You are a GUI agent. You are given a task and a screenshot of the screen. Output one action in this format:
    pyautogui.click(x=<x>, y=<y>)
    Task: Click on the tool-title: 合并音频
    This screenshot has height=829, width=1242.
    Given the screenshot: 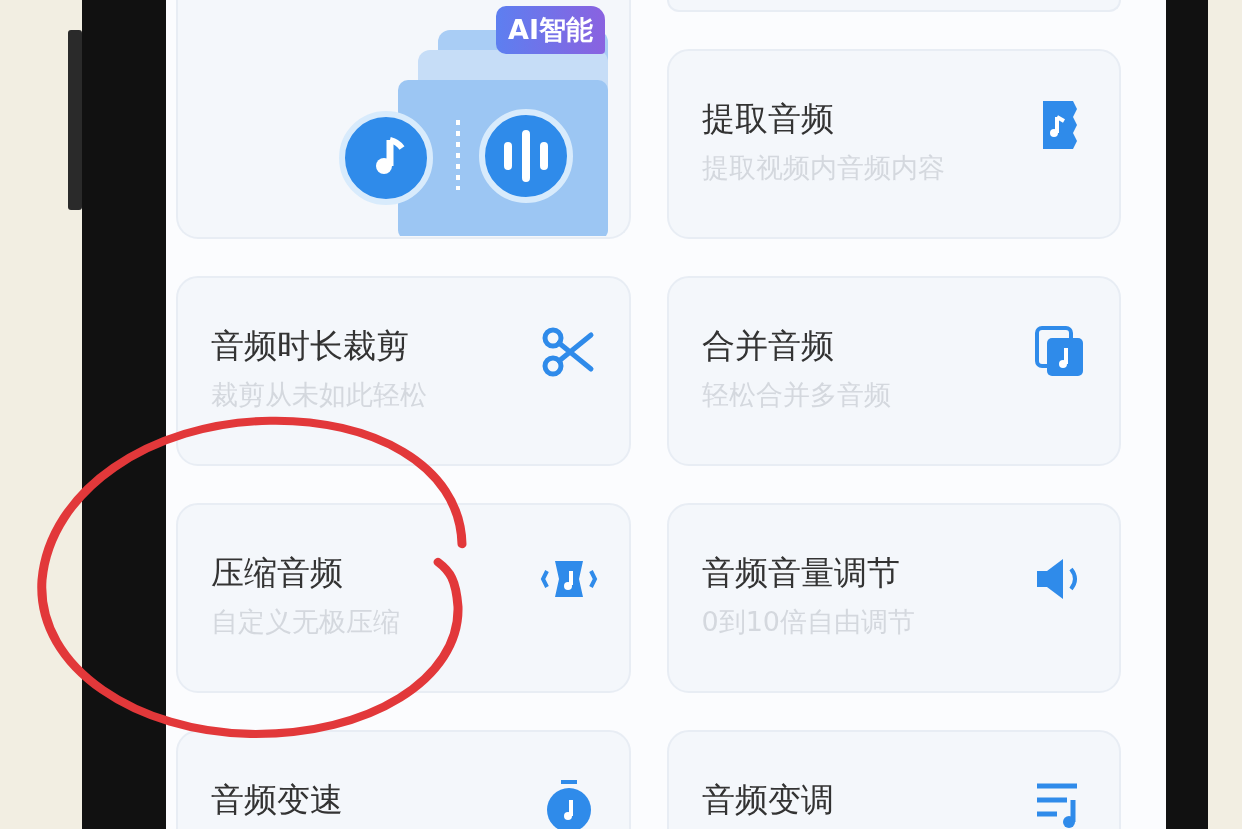 What is the action you would take?
    pyautogui.click(x=768, y=346)
    